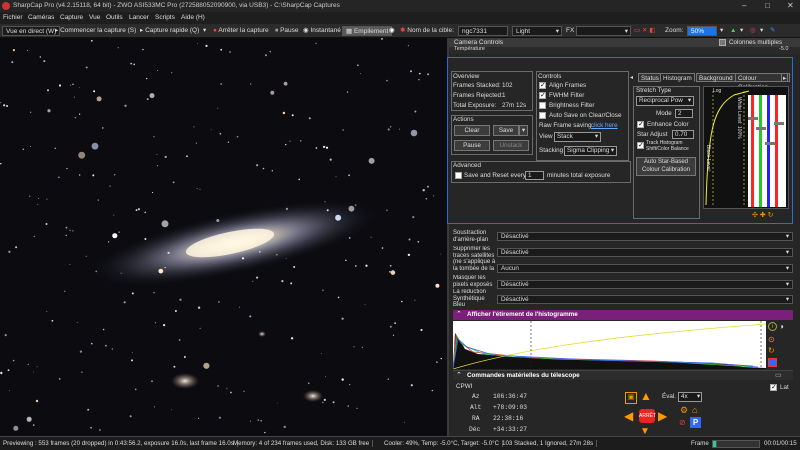 This screenshot has height=450, width=800. I want to click on start-capture-button: ▸ Commencer la capture (S), so click(95, 31).